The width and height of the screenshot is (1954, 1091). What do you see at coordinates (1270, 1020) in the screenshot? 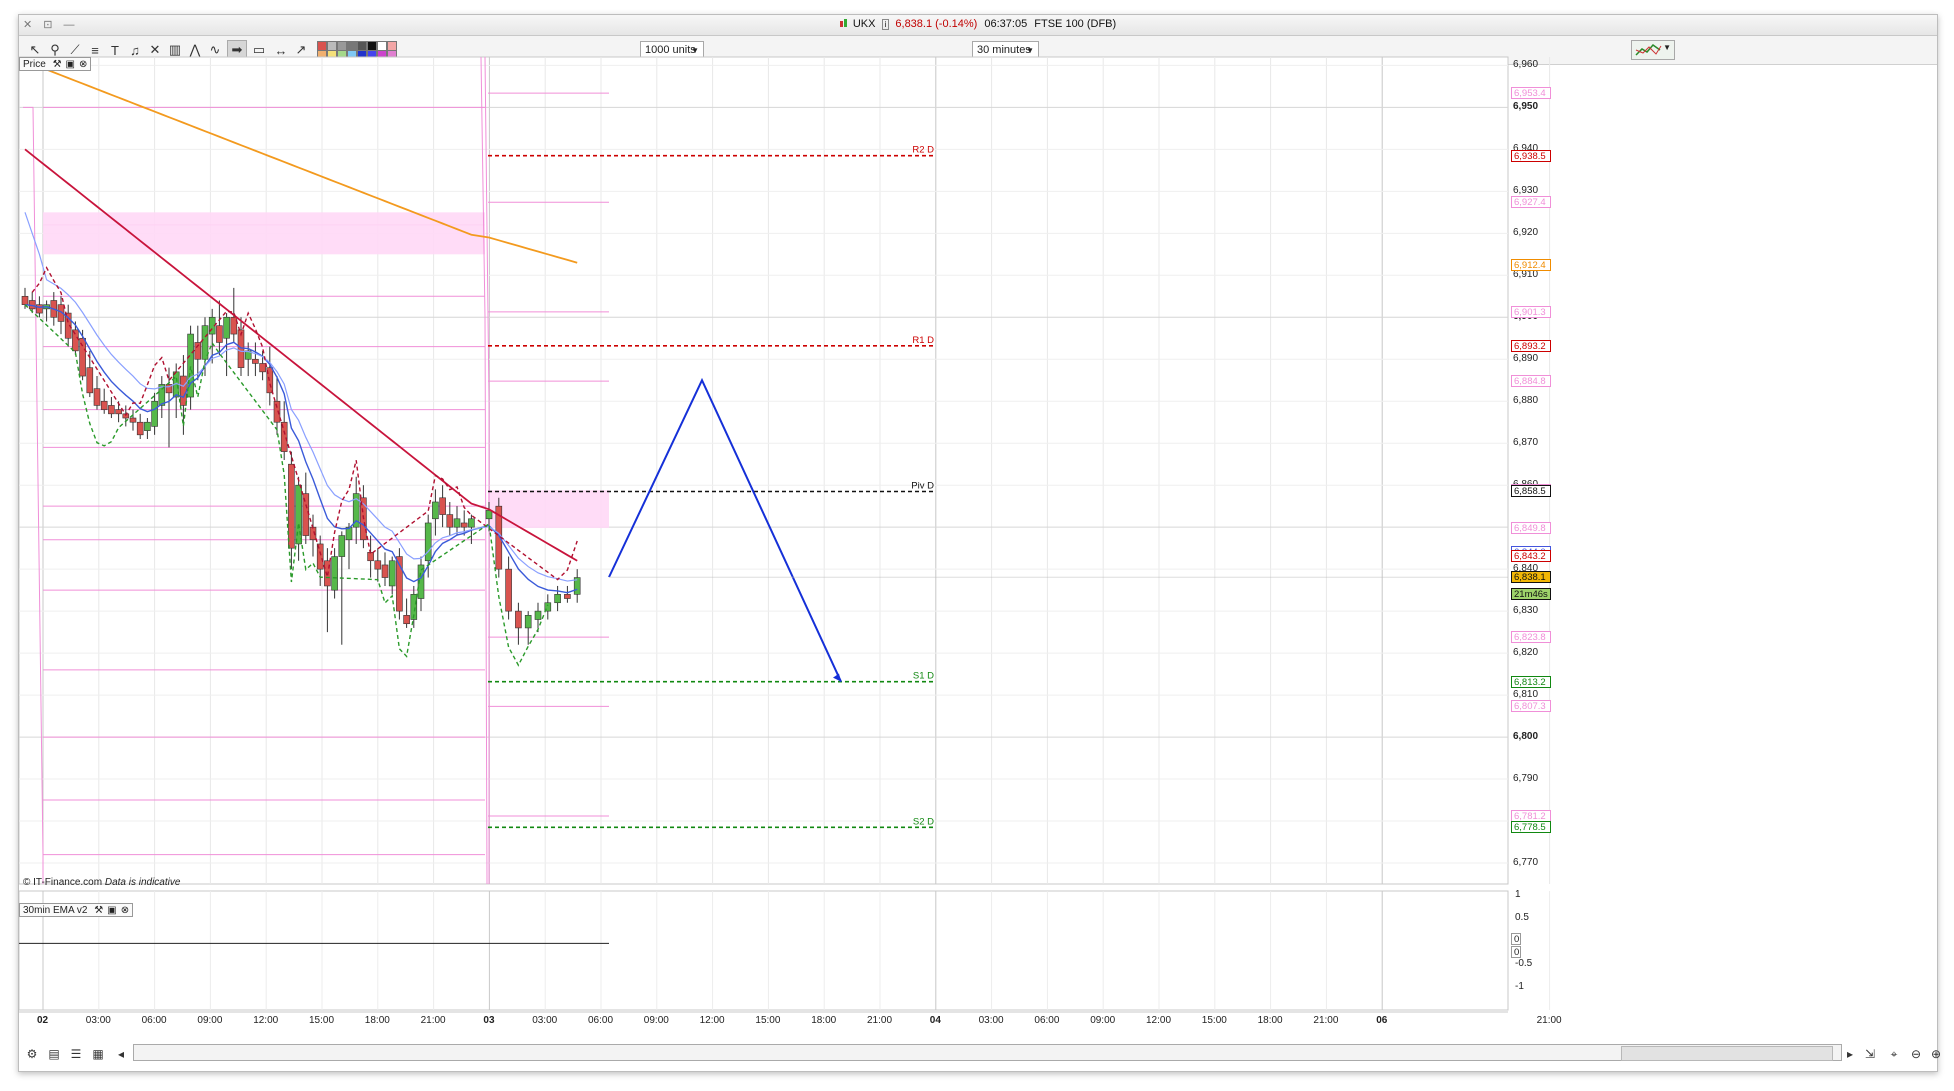
I see `time-tick-label: 18:00` at bounding box center [1270, 1020].